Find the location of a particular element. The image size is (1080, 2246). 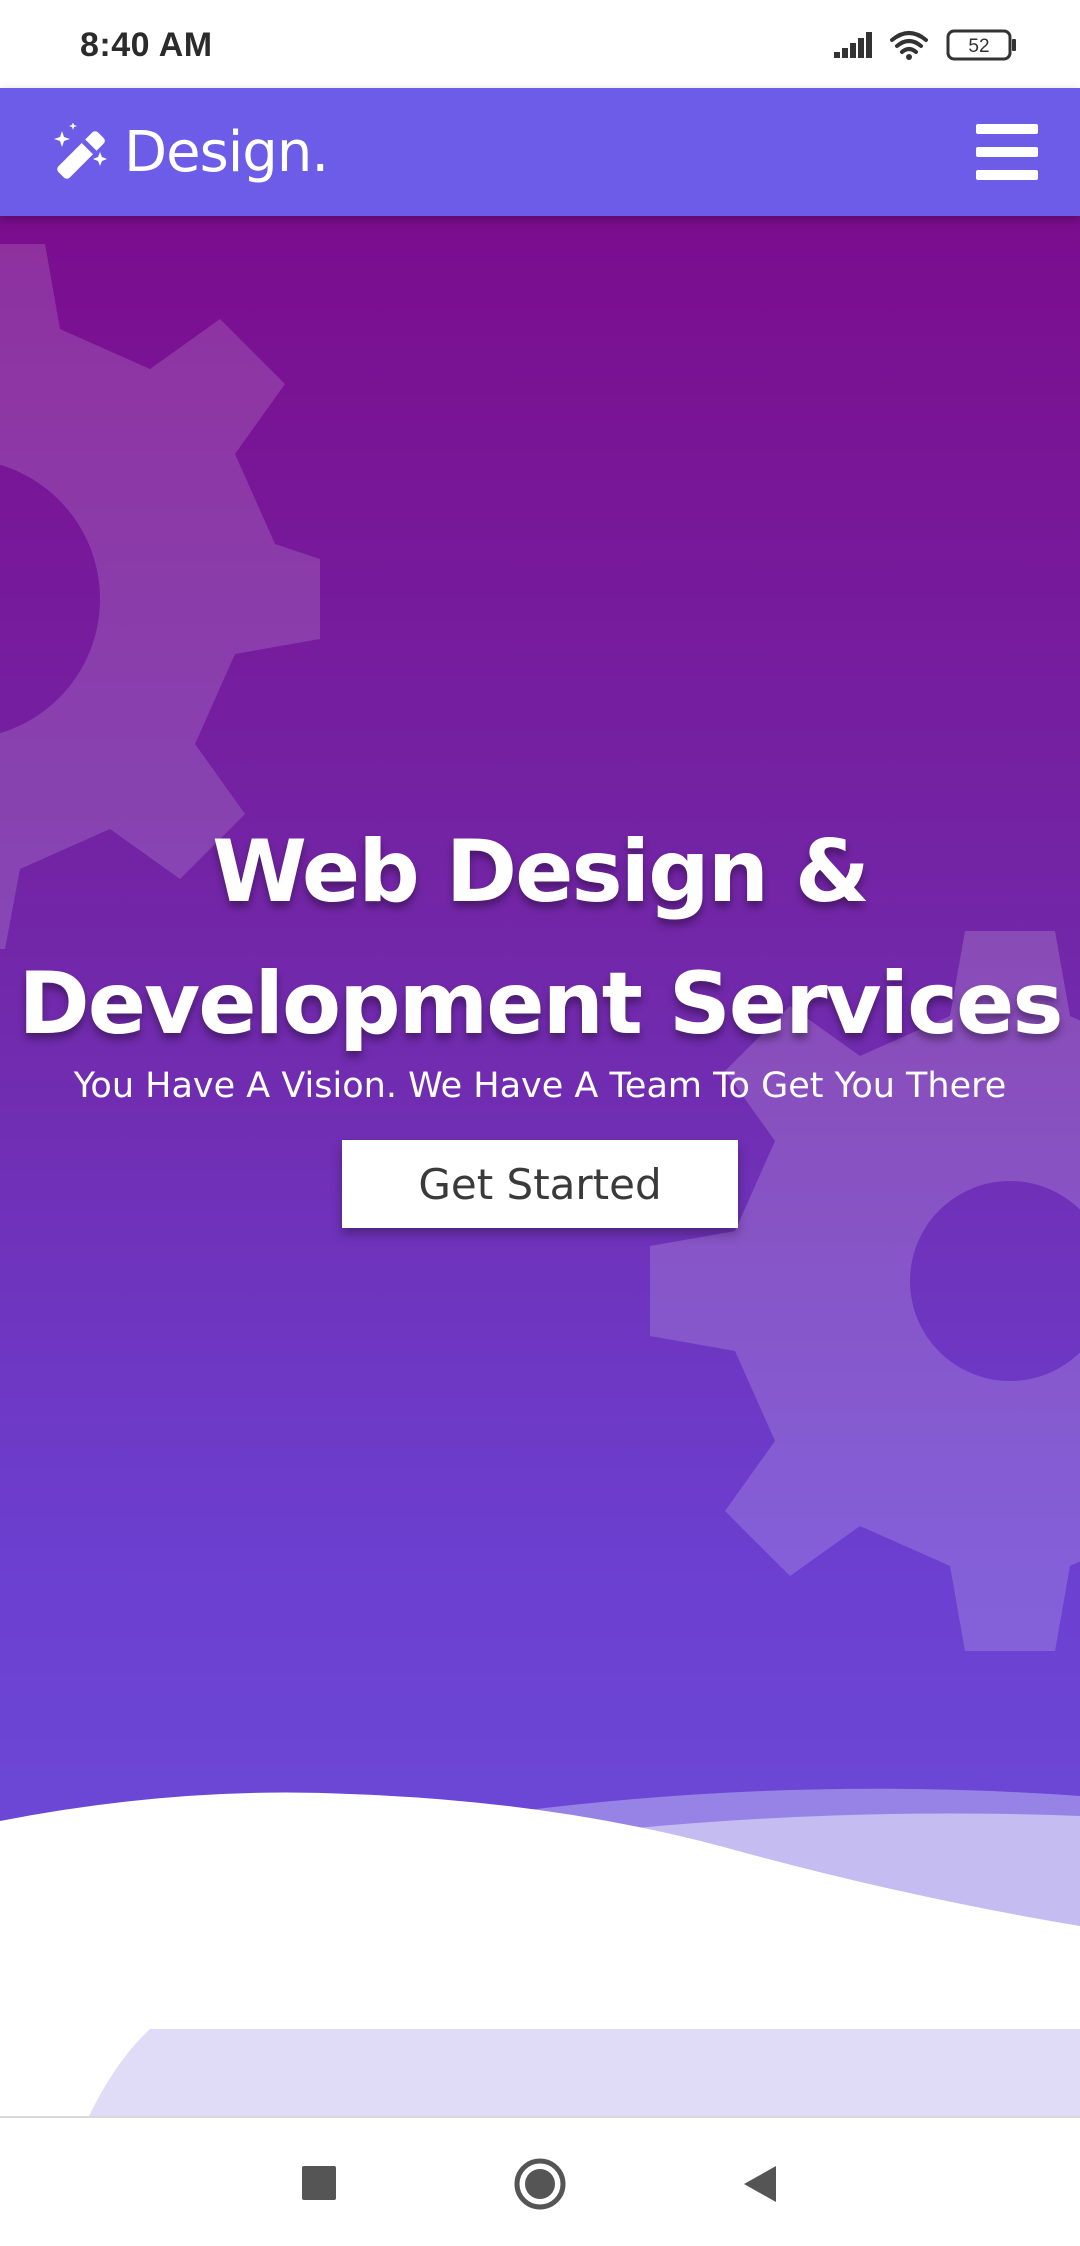

wifi-icon is located at coordinates (909, 45).